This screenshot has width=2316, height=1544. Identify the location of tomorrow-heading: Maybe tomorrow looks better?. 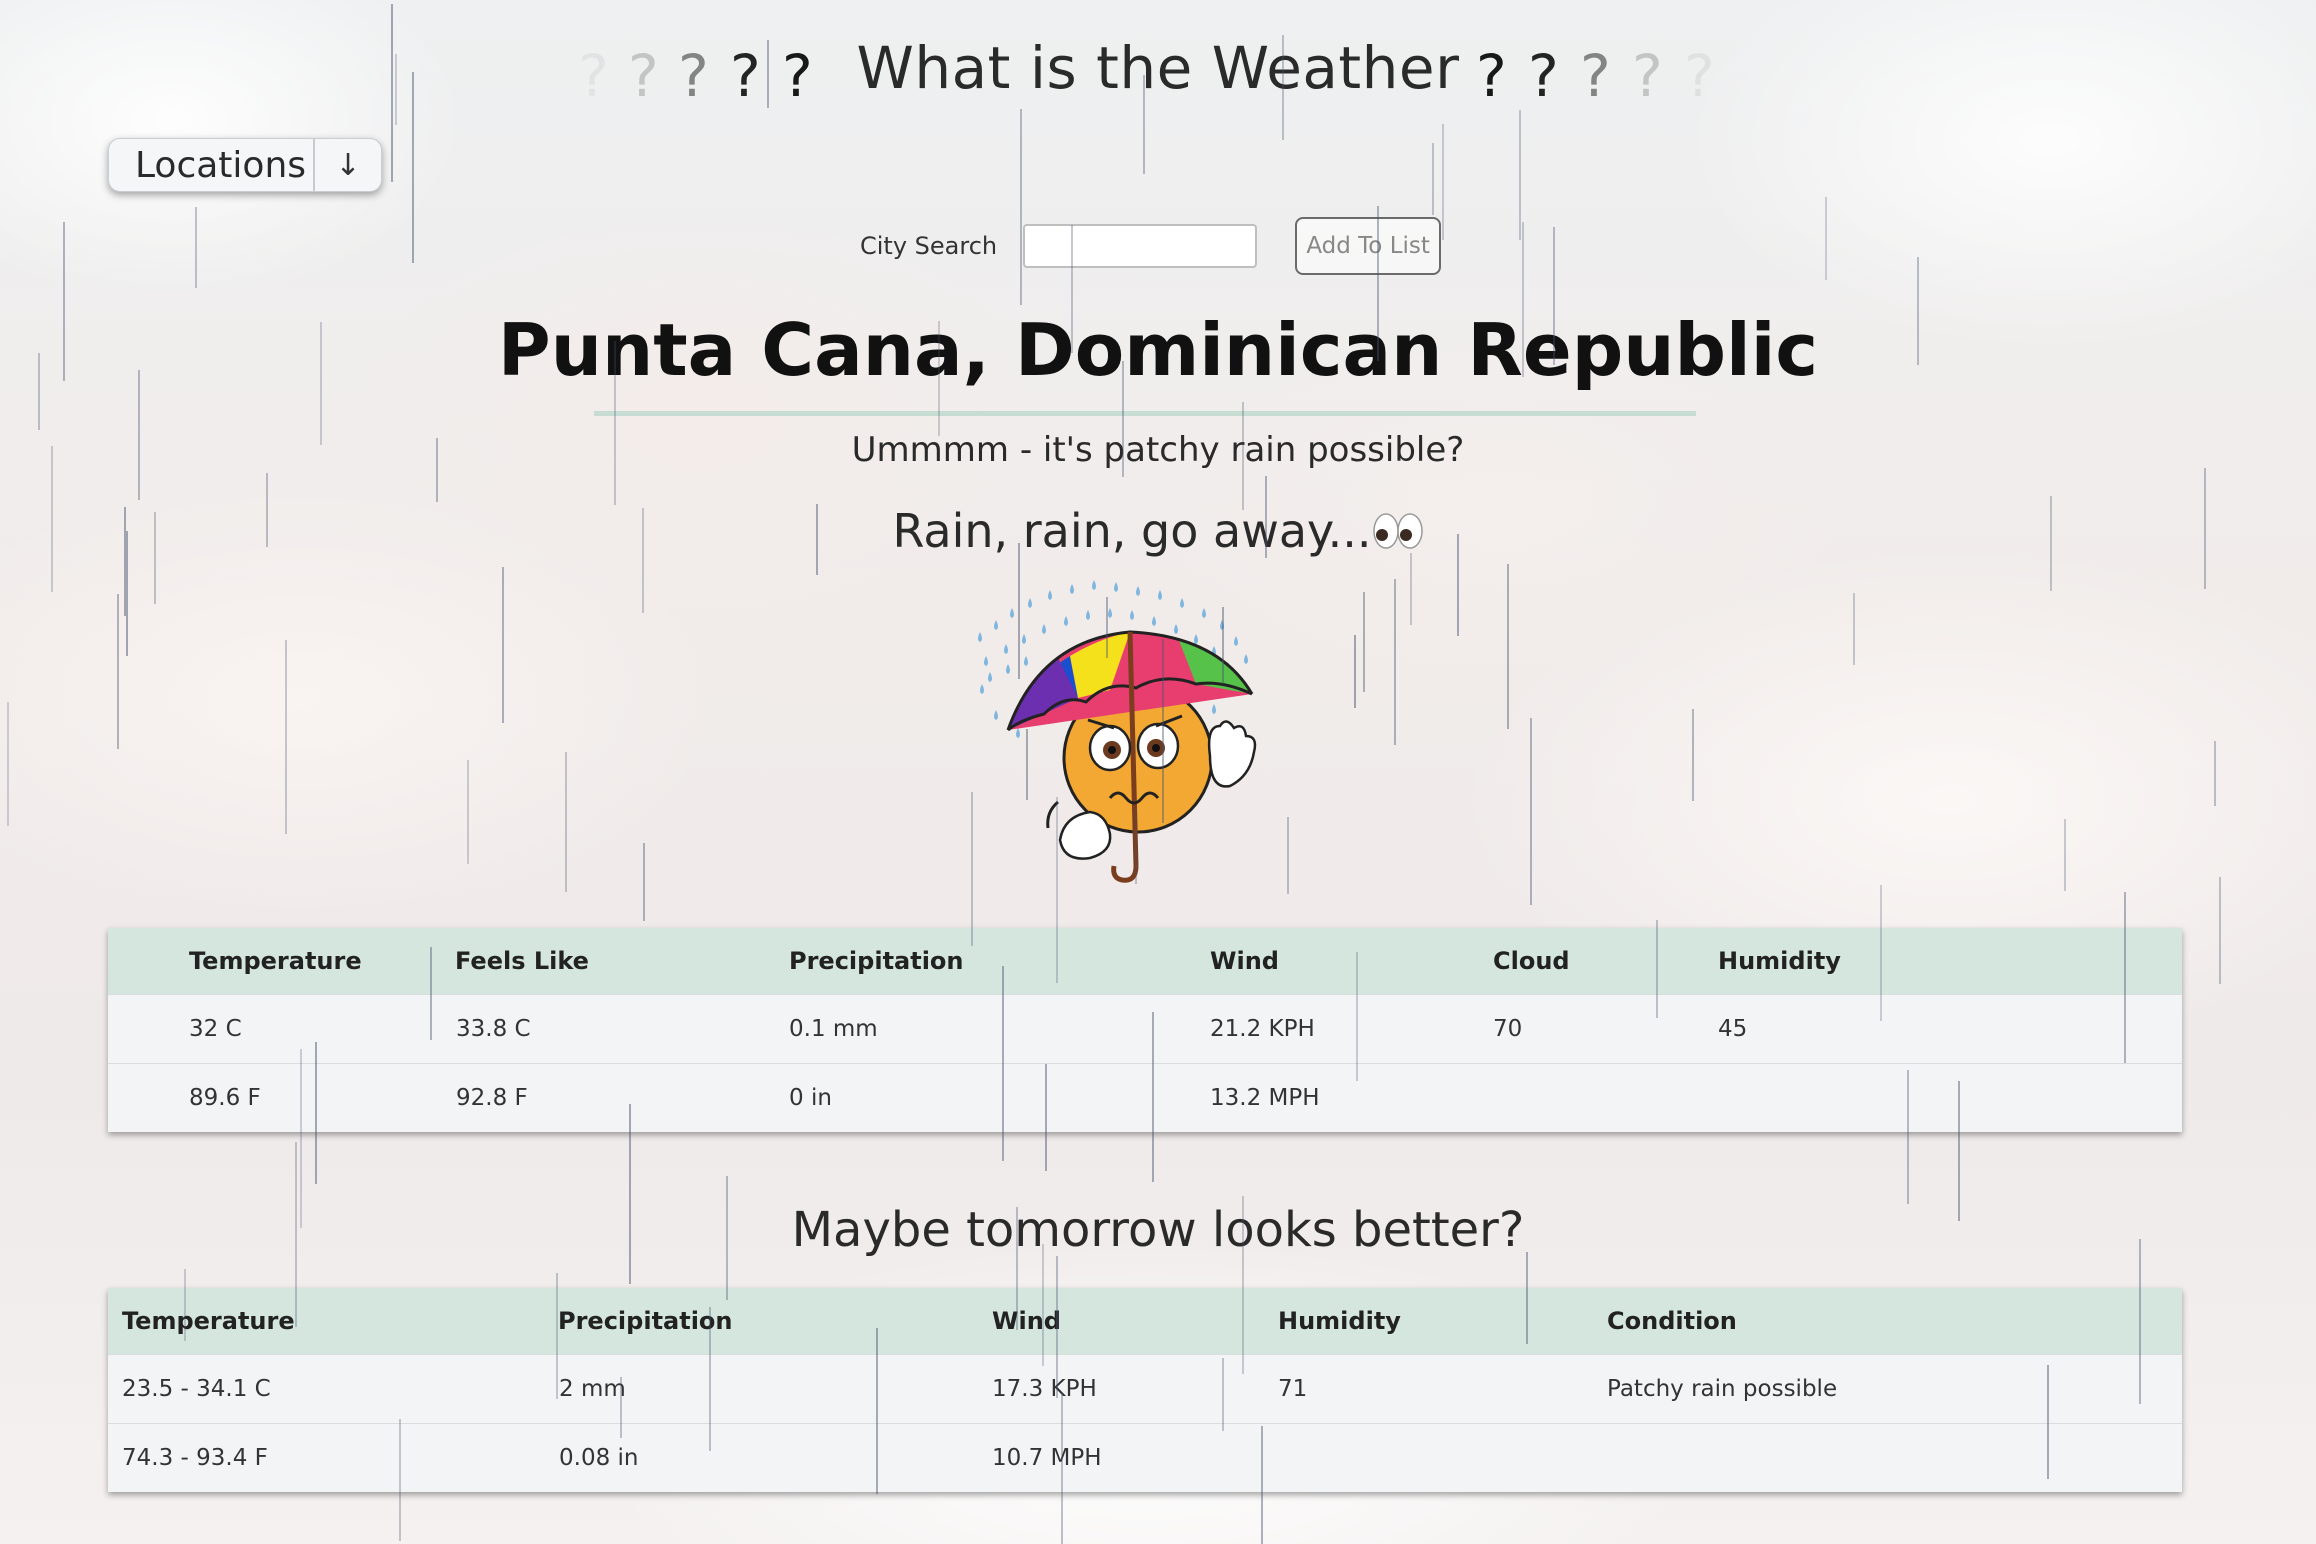
(1158, 1230).